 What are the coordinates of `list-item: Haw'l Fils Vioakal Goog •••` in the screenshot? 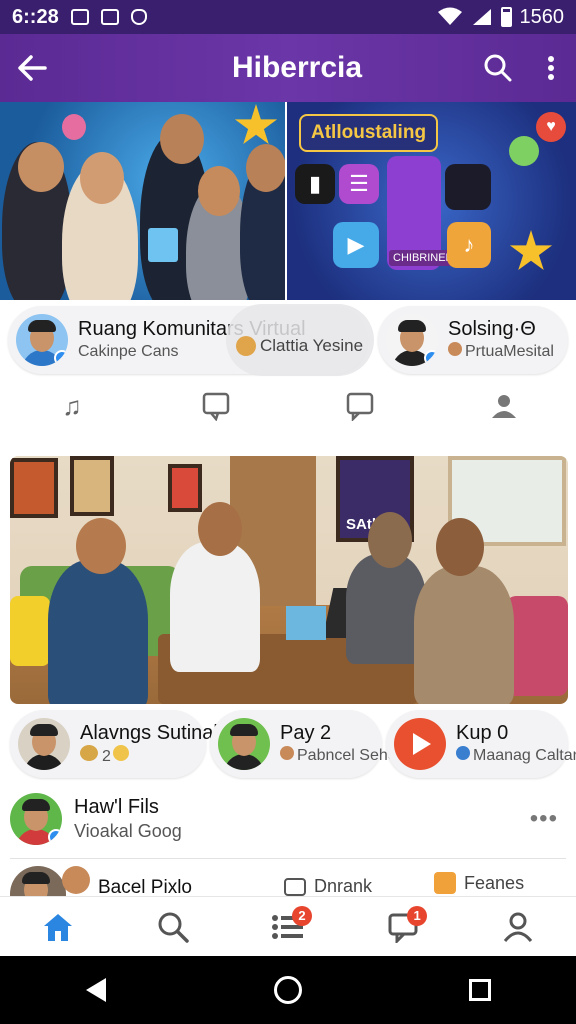 It's located at (288, 819).